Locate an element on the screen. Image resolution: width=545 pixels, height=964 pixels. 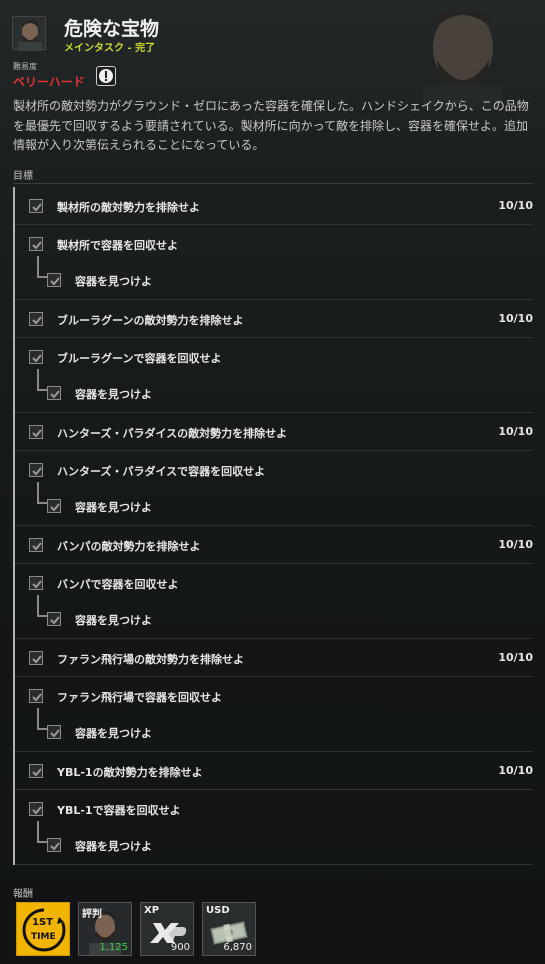
xp-value: 900 is located at coordinates (180, 947).